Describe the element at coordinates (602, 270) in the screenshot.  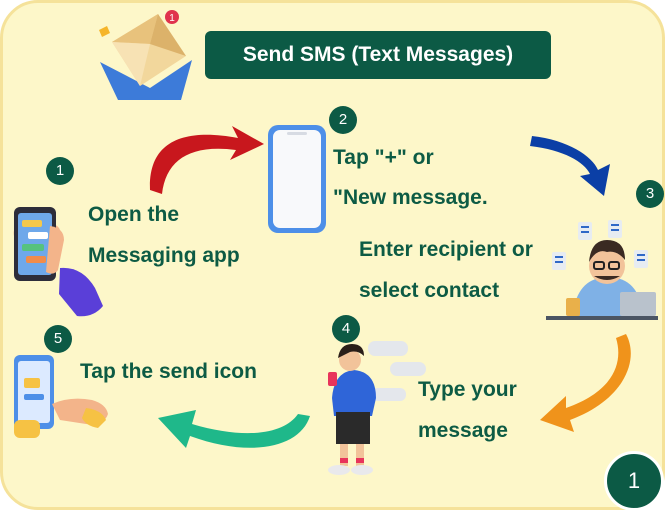
I see `person-laptop-icon` at that location.